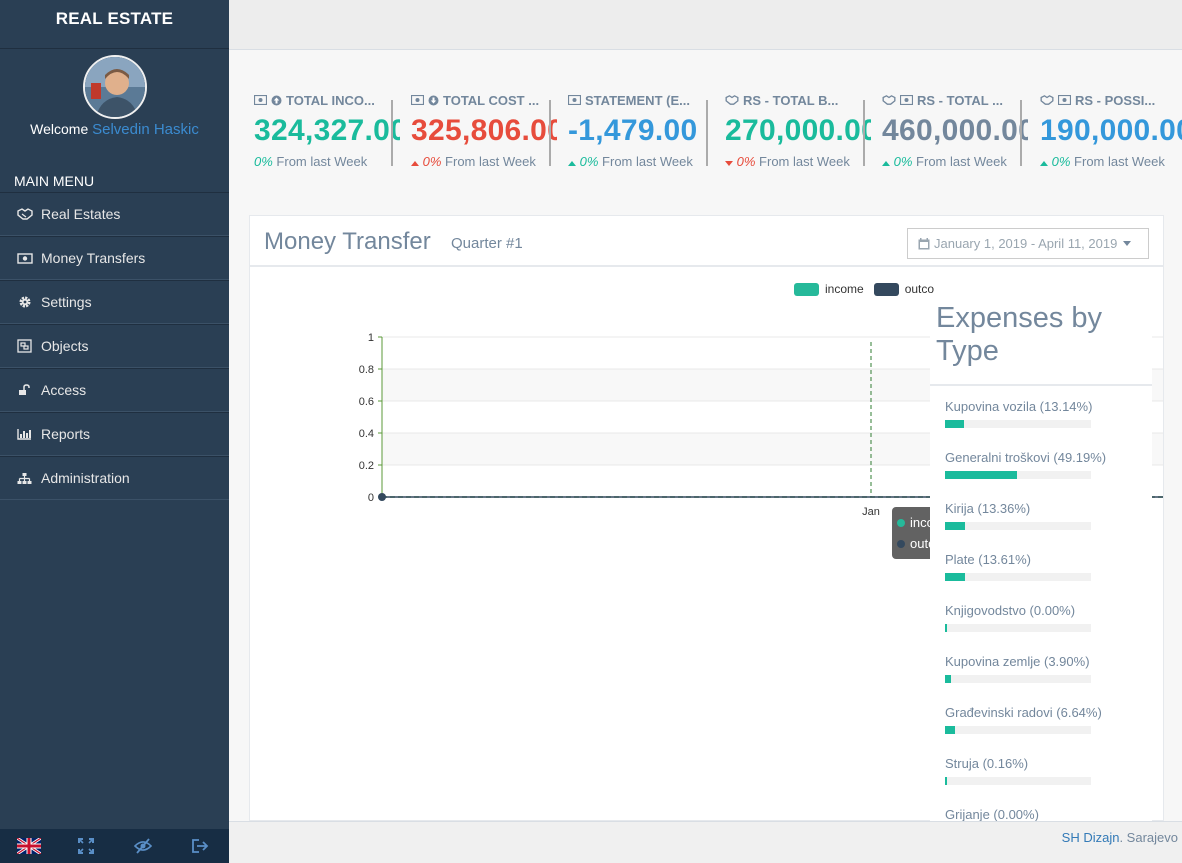  What do you see at coordinates (59, 129) in the screenshot?
I see `welcome-label: Welcome` at bounding box center [59, 129].